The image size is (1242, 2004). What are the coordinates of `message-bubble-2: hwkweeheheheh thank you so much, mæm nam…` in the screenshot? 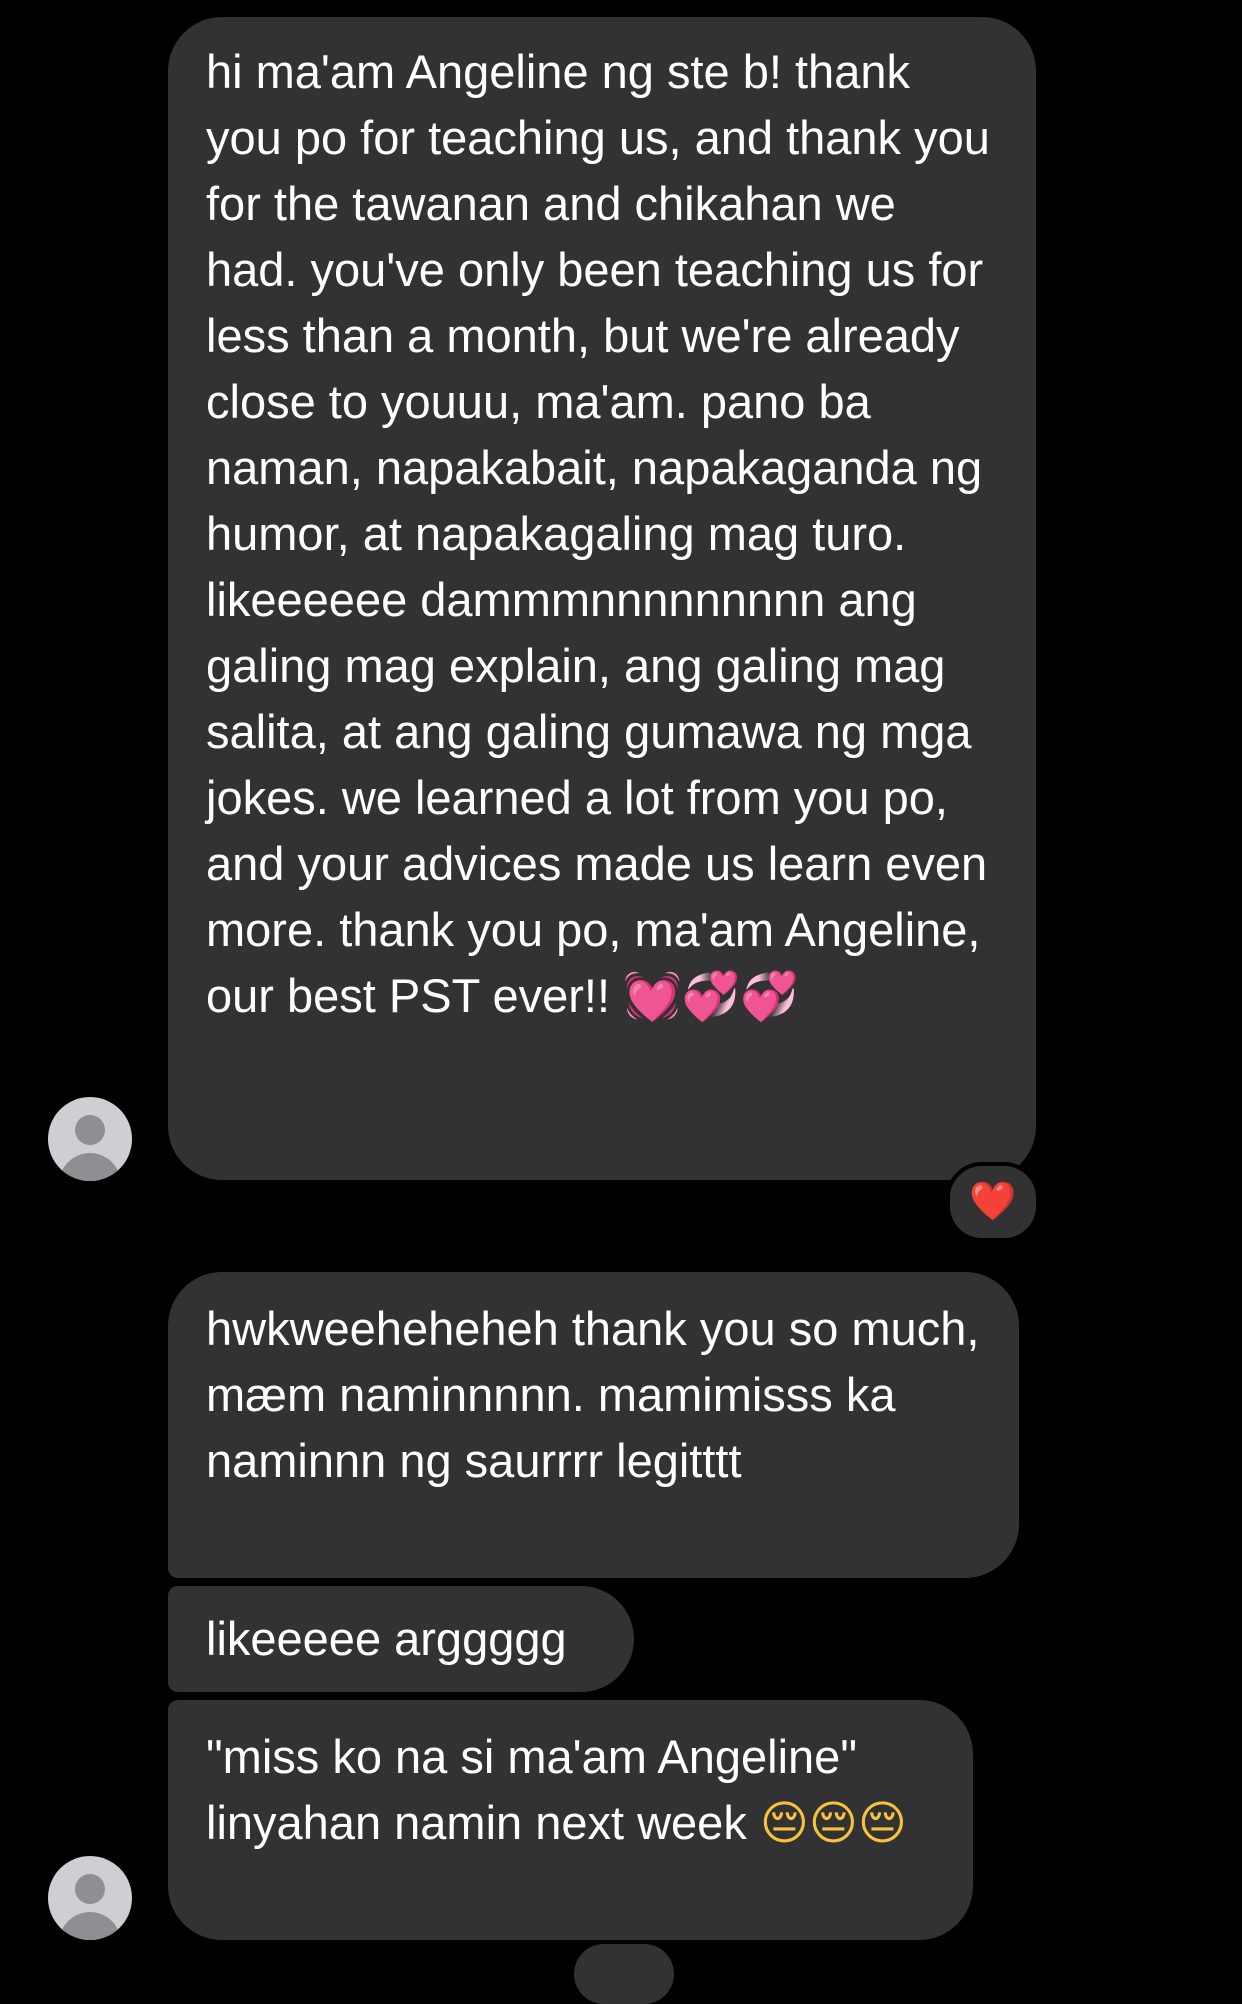 It's located at (593, 1425).